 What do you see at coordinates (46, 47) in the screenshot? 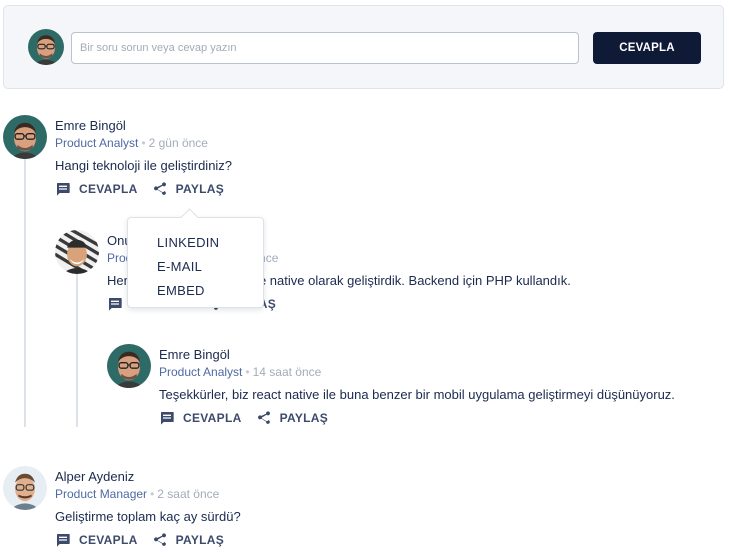
I see `current-user-avatar` at bounding box center [46, 47].